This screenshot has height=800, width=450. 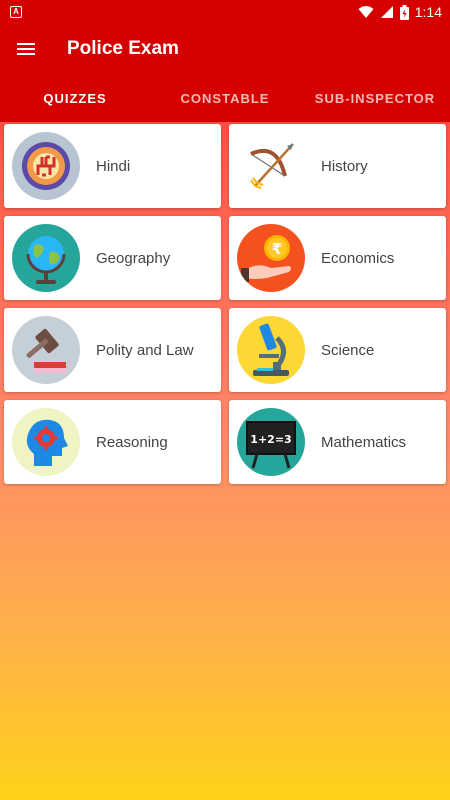 I want to click on board-text: 1+2=3, so click(x=270, y=439).